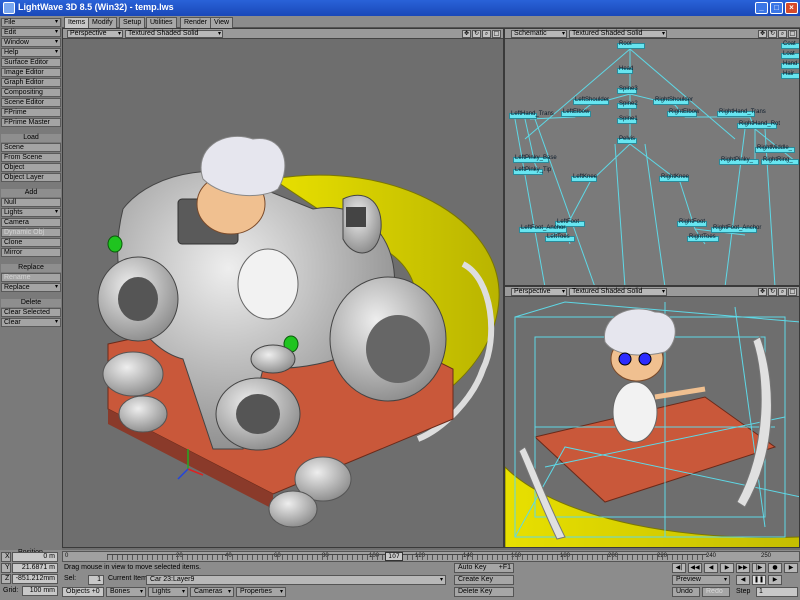 Image resolution: width=800 pixels, height=600 pixels. I want to click on schematic-node-rightknee: RightKnee, so click(674, 178).